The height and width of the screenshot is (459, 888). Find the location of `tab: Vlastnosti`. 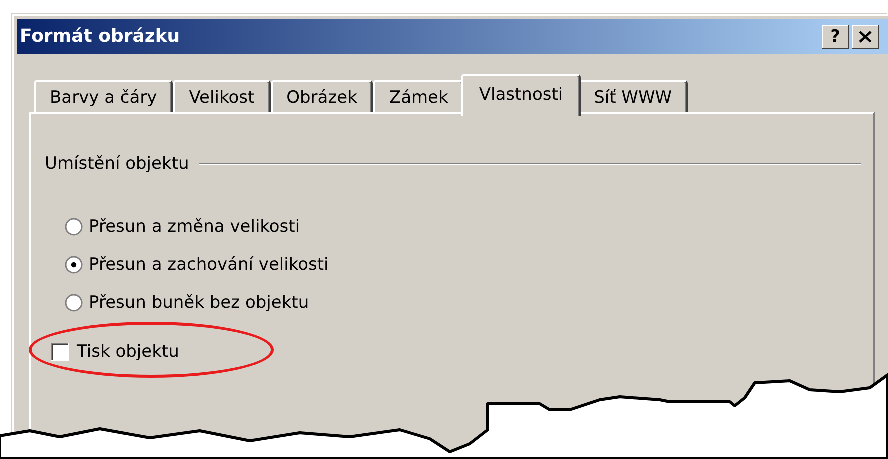

tab: Vlastnosti is located at coordinates (521, 95).